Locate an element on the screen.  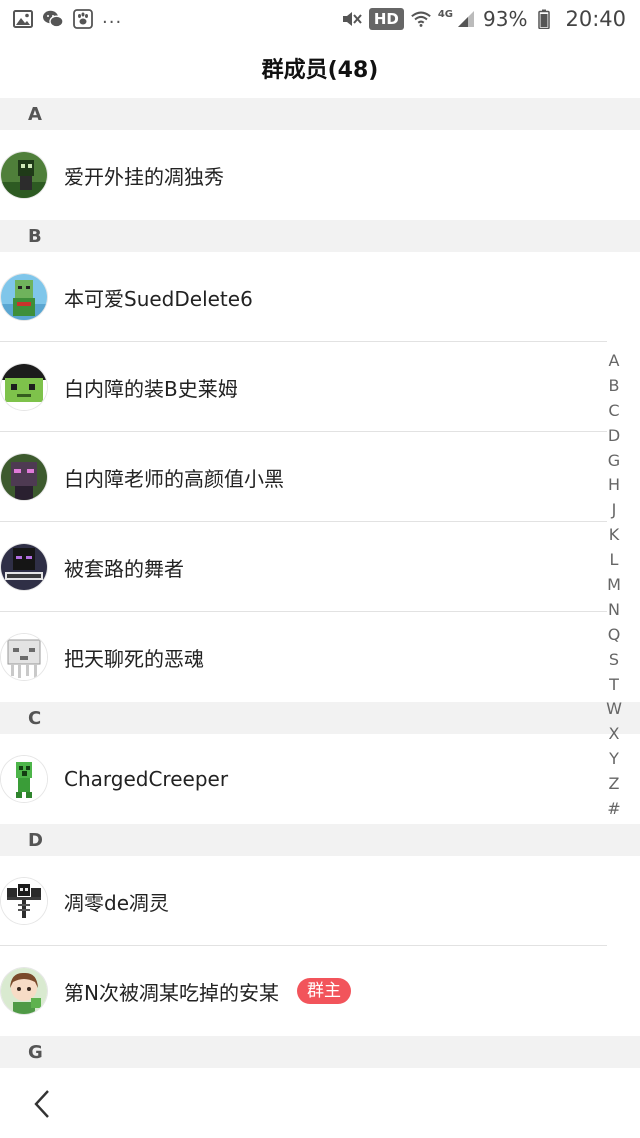
status-system: HD 4G 93% 20:40 is located at coordinates (483, 19).